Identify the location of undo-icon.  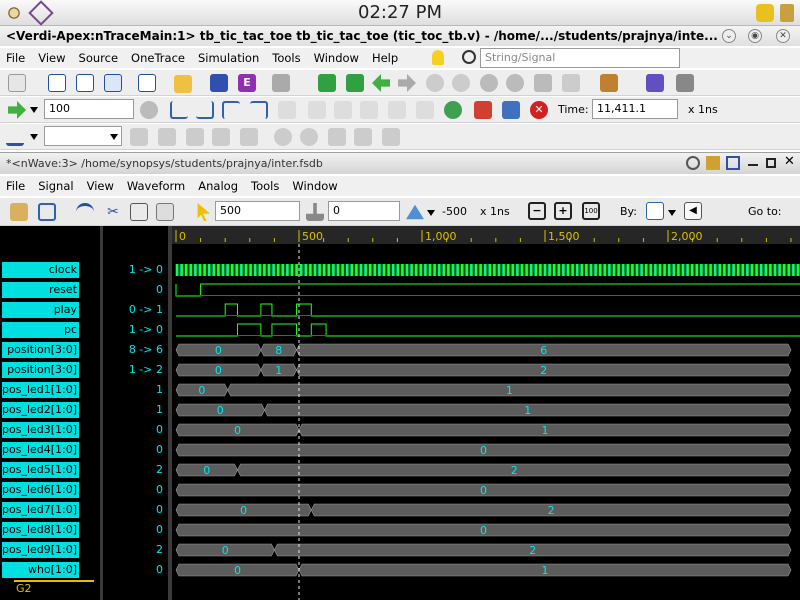
(283, 137).